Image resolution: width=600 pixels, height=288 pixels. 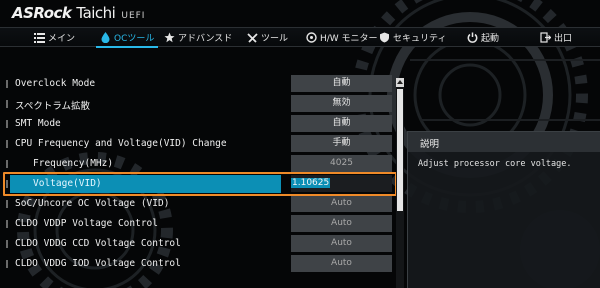 What do you see at coordinates (341, 103) in the screenshot?
I see `setting-value: 無効` at bounding box center [341, 103].